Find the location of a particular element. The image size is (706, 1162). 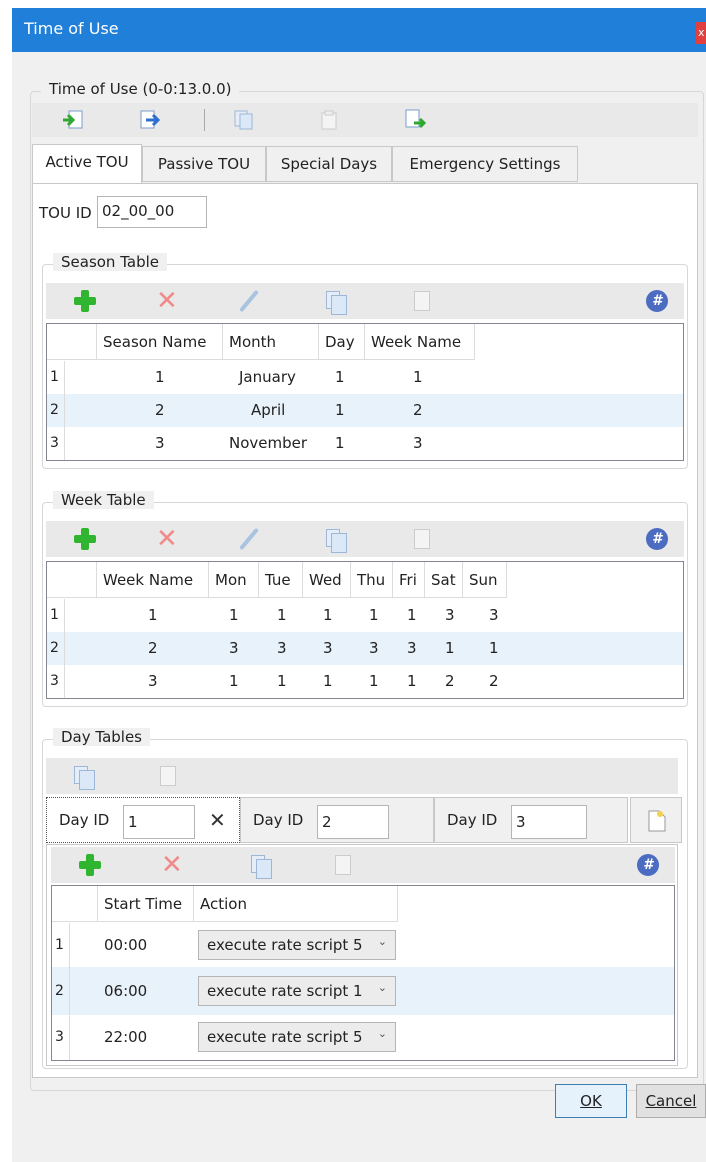

export-icon is located at coordinates (151, 122).